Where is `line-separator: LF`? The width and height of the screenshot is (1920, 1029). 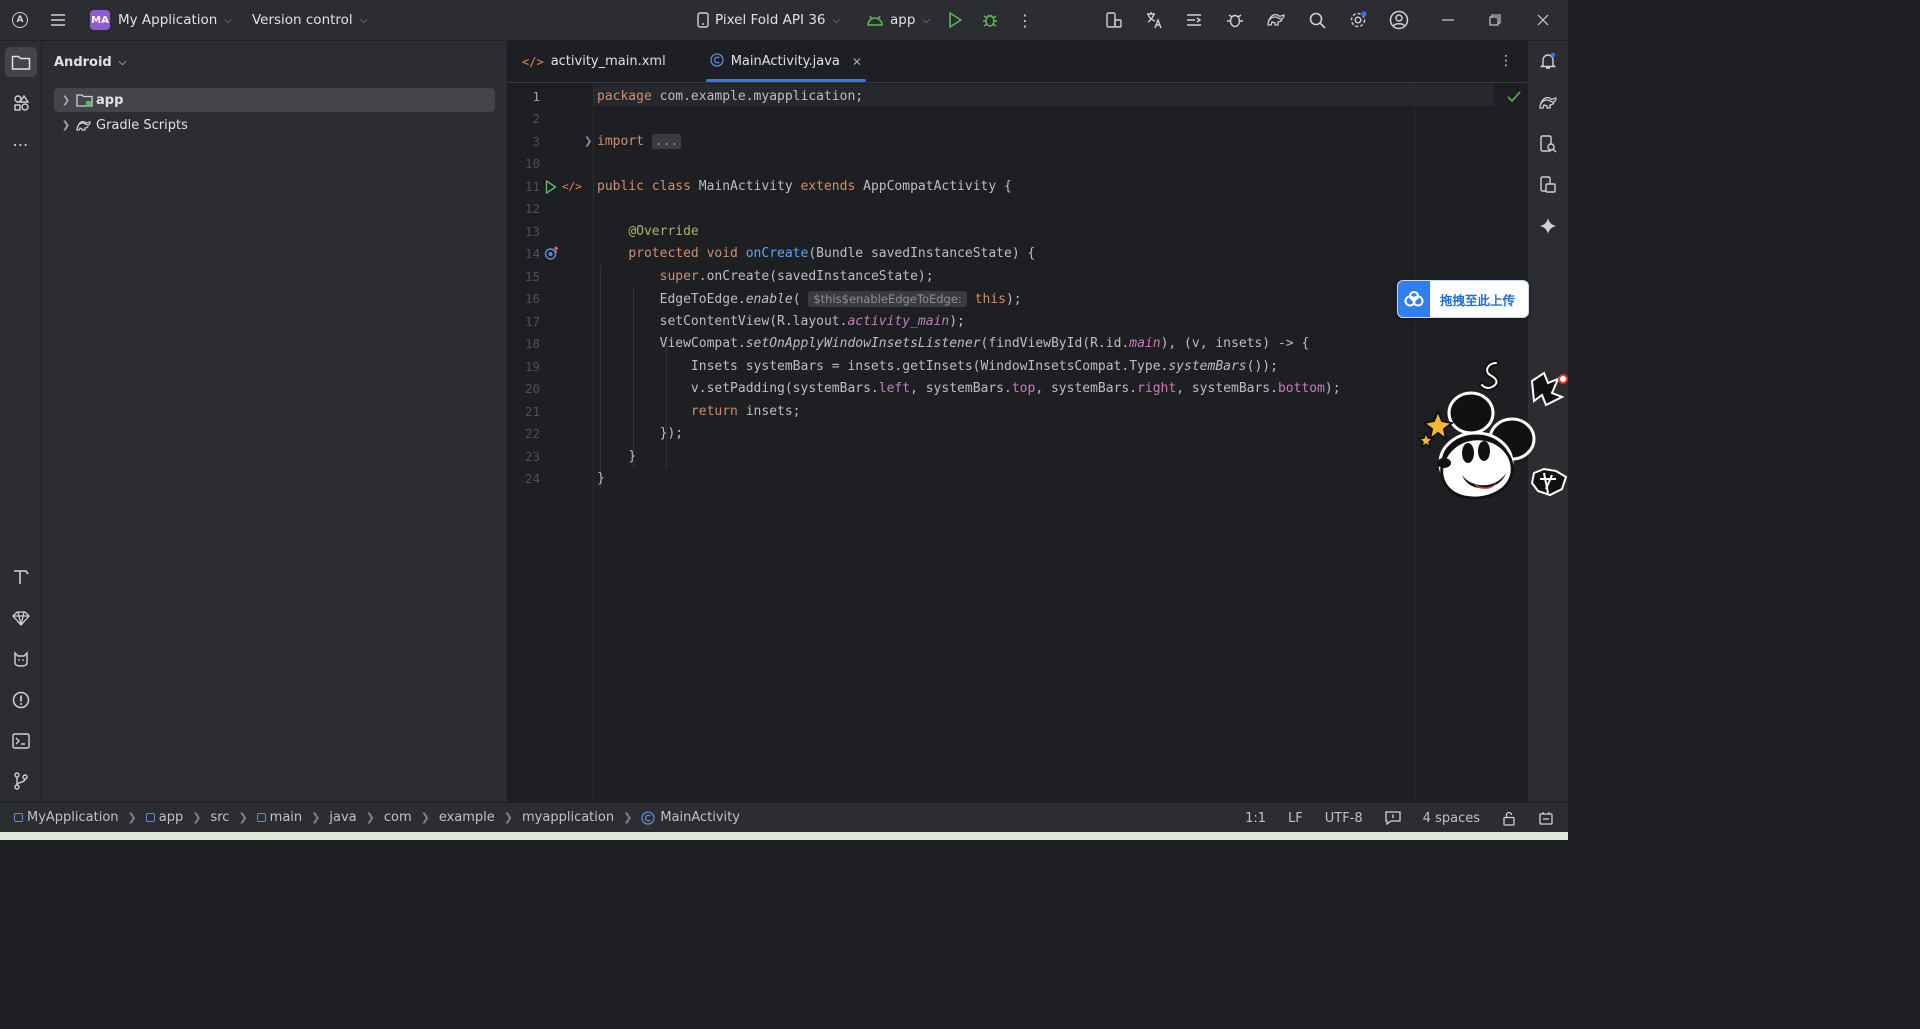 line-separator: LF is located at coordinates (1295, 818).